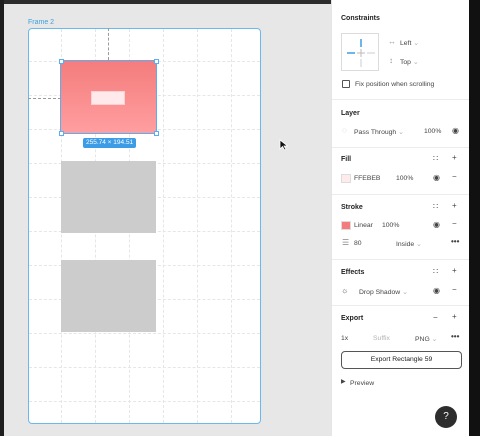 This screenshot has width=480, height=436. I want to click on mouse-cursor-icon, so click(284, 145).